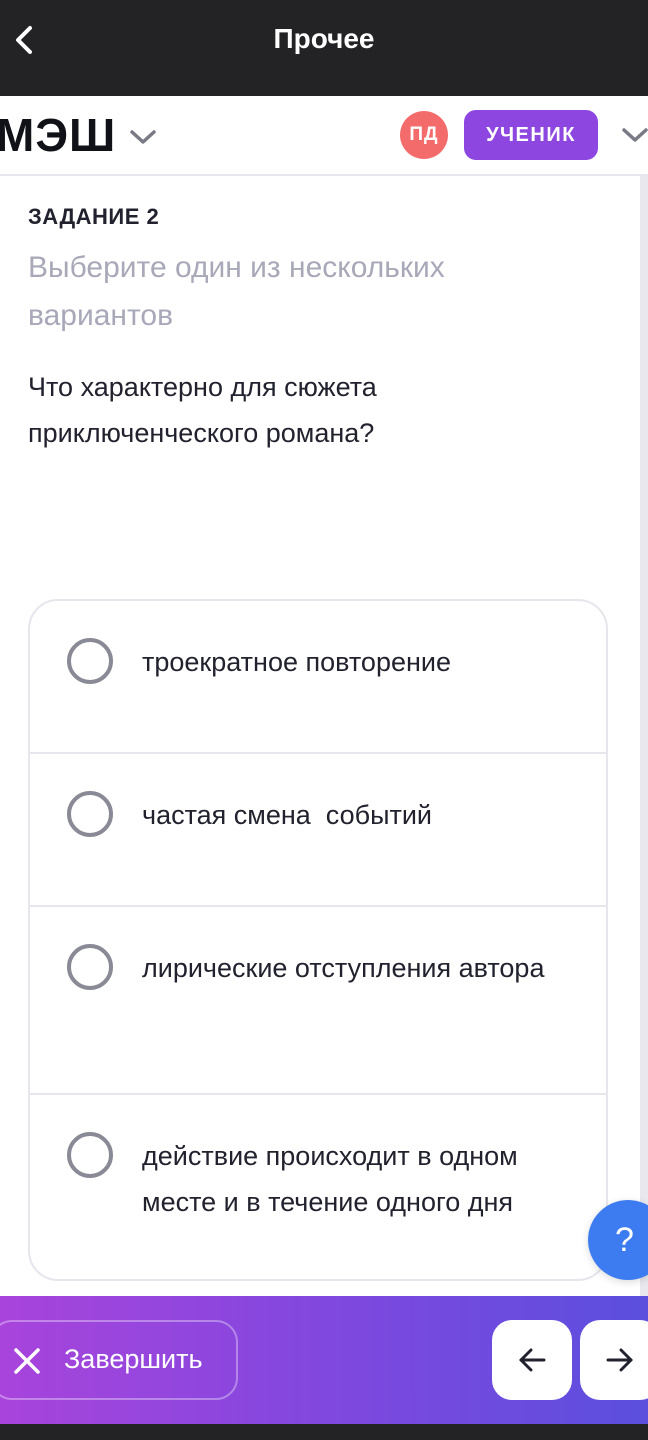 The height and width of the screenshot is (1440, 648). I want to click on app-header: МЭШ ПД УЧЕНИК, so click(324, 136).